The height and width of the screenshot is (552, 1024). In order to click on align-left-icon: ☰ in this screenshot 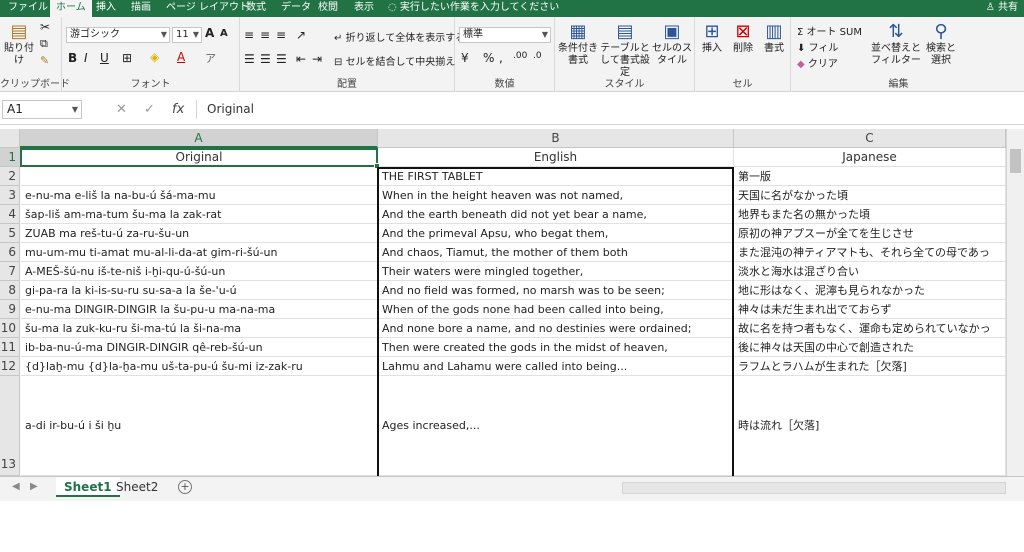, I will do `click(249, 59)`.